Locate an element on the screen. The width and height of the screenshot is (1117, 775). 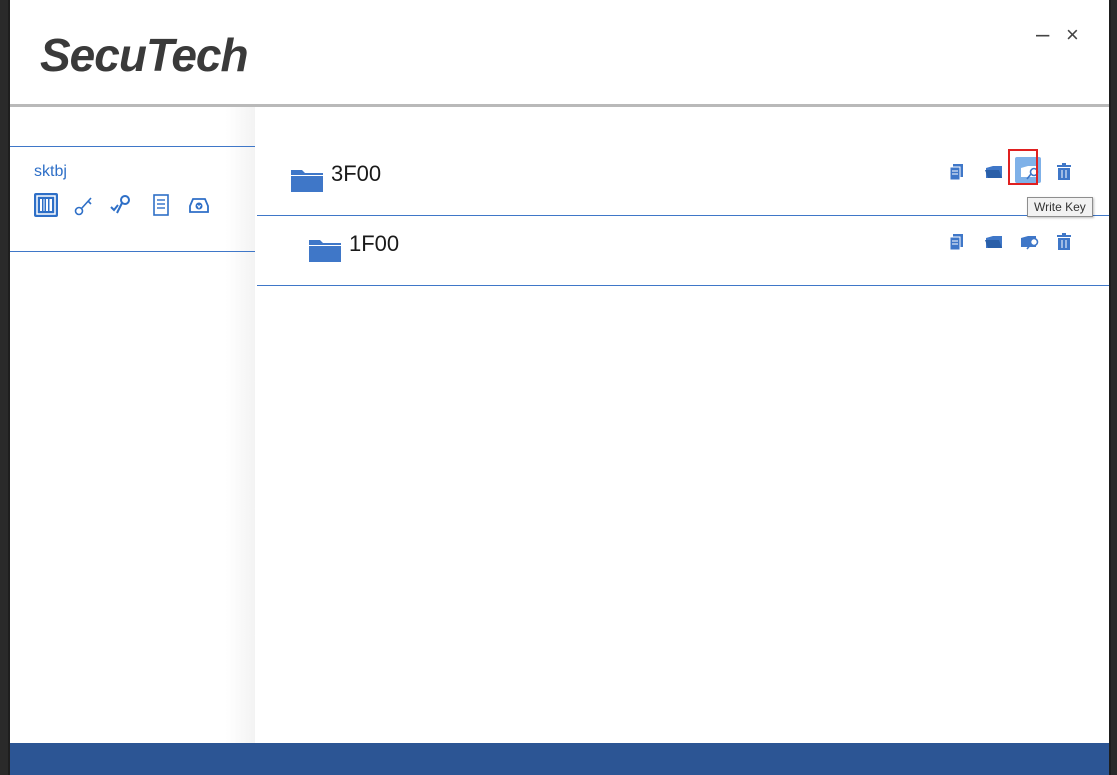
folder-row-1f00: 1F00 is located at coordinates (683, 251).